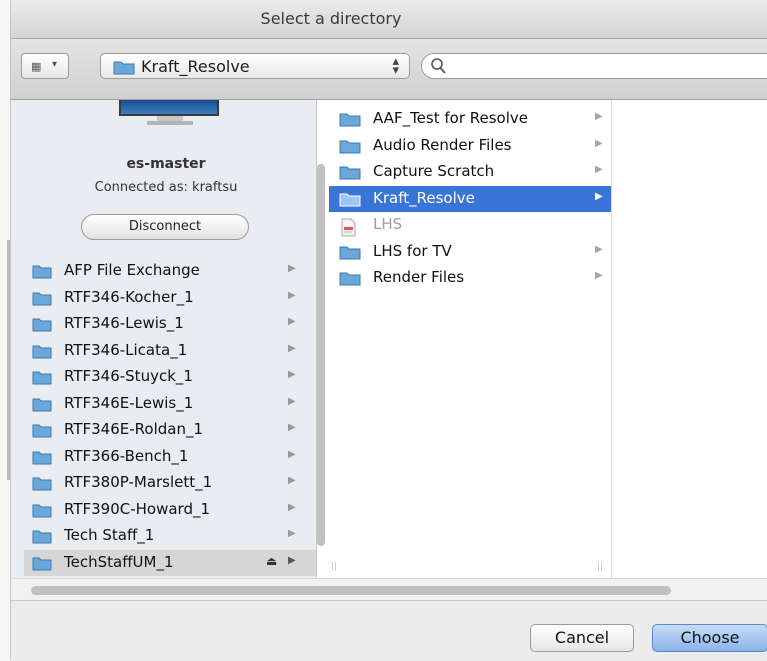 The height and width of the screenshot is (661, 767). What do you see at coordinates (137, 508) in the screenshot?
I see `list-item-label: RTF390C-Howard_1` at bounding box center [137, 508].